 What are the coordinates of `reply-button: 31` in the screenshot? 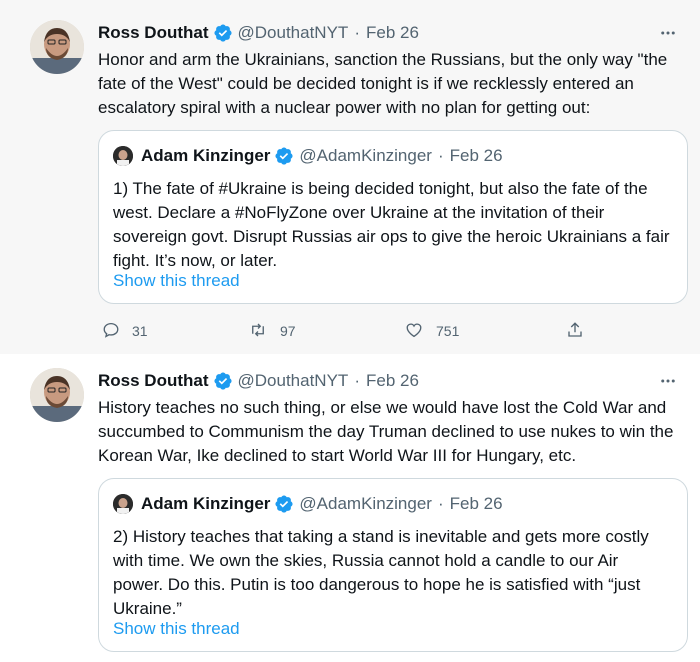 It's located at (125, 331).